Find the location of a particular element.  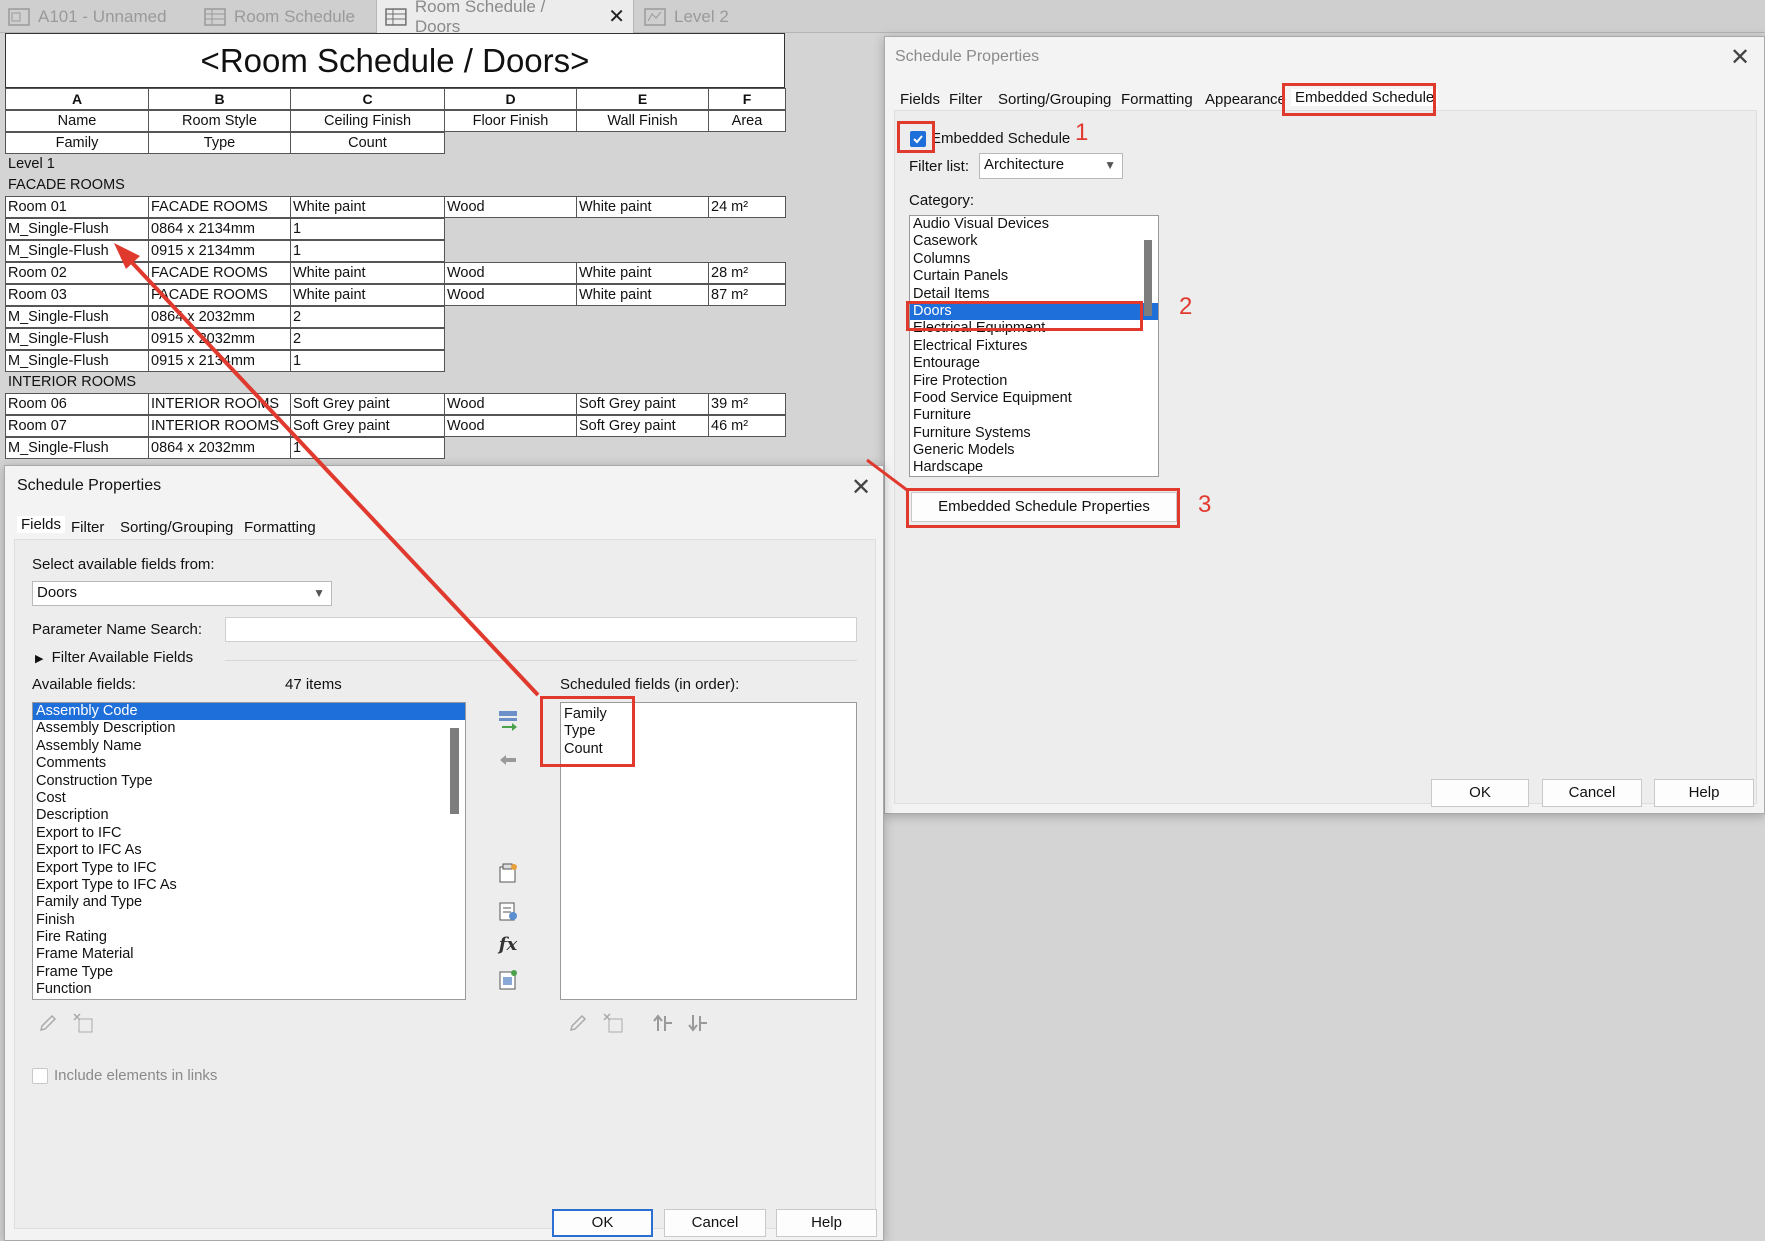

table-cell: 87 m² is located at coordinates (747, 295).